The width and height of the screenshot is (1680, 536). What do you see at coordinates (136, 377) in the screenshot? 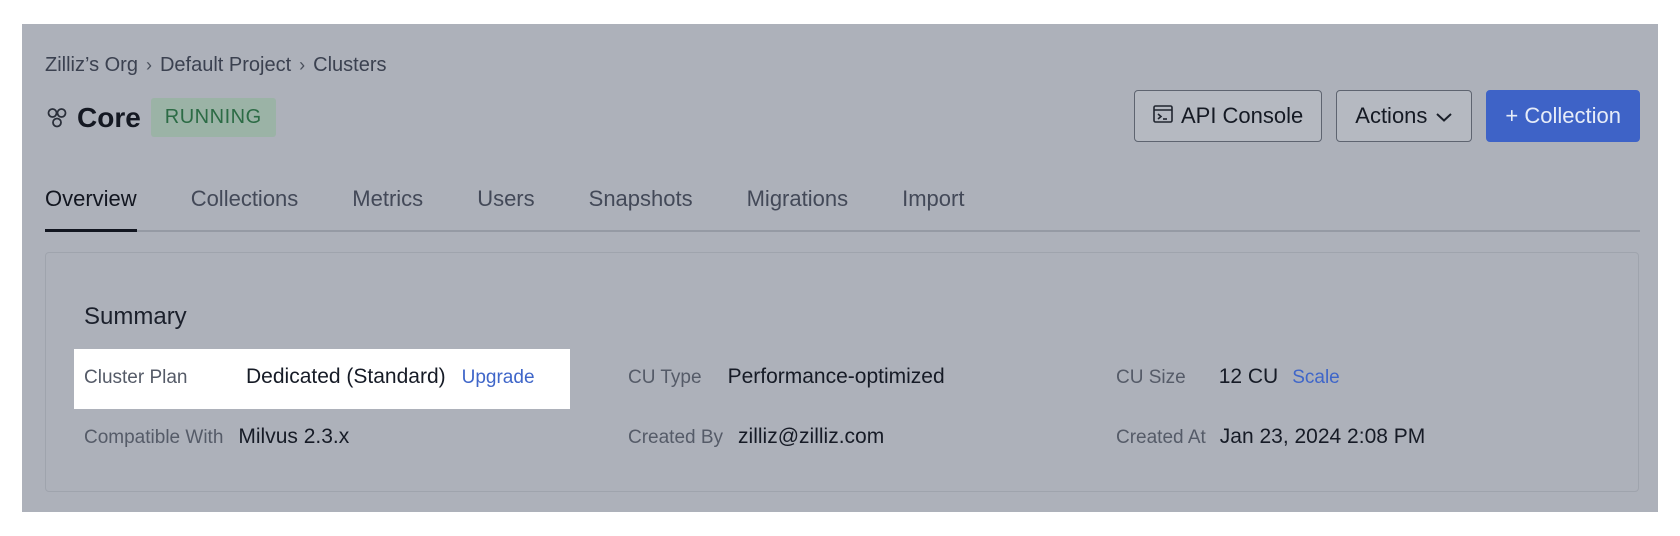
I see `cluster-plan-label: Cluster Plan` at bounding box center [136, 377].